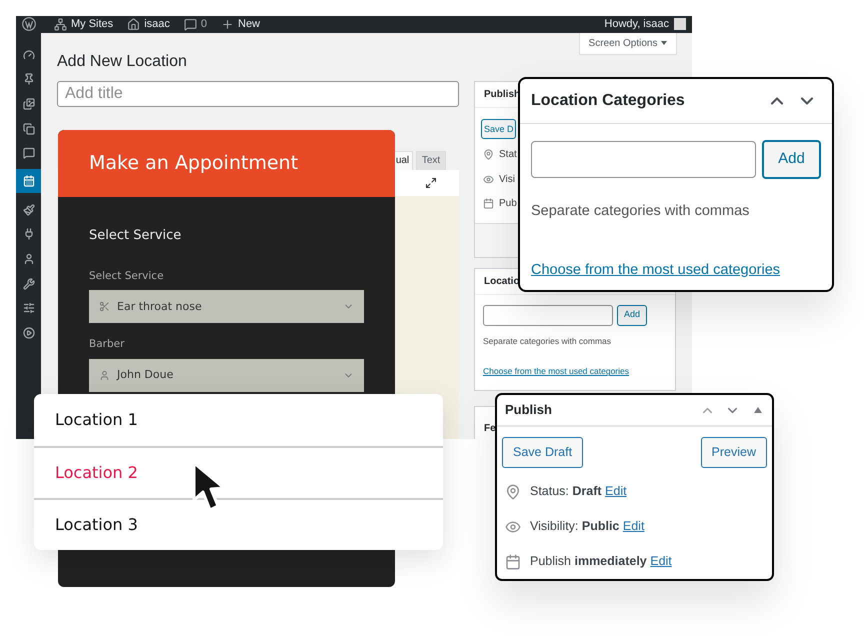 The height and width of the screenshot is (640, 864). I want to click on gauge-icon, so click(28, 54).